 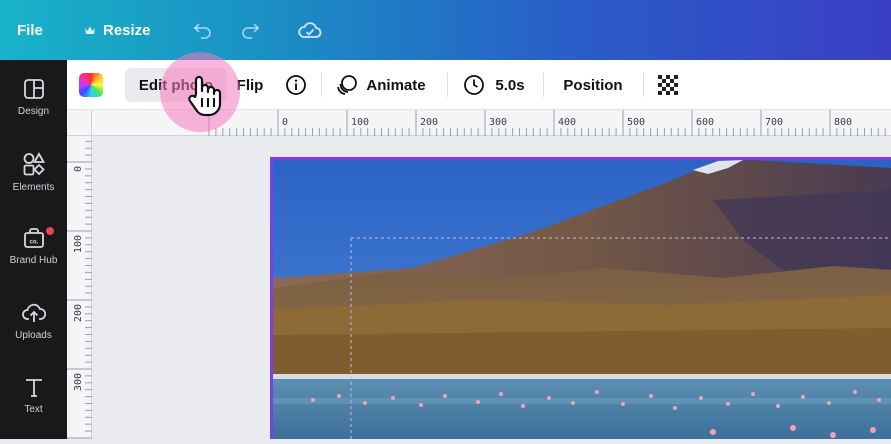 I want to click on ruler-label: 700, so click(x=774, y=122).